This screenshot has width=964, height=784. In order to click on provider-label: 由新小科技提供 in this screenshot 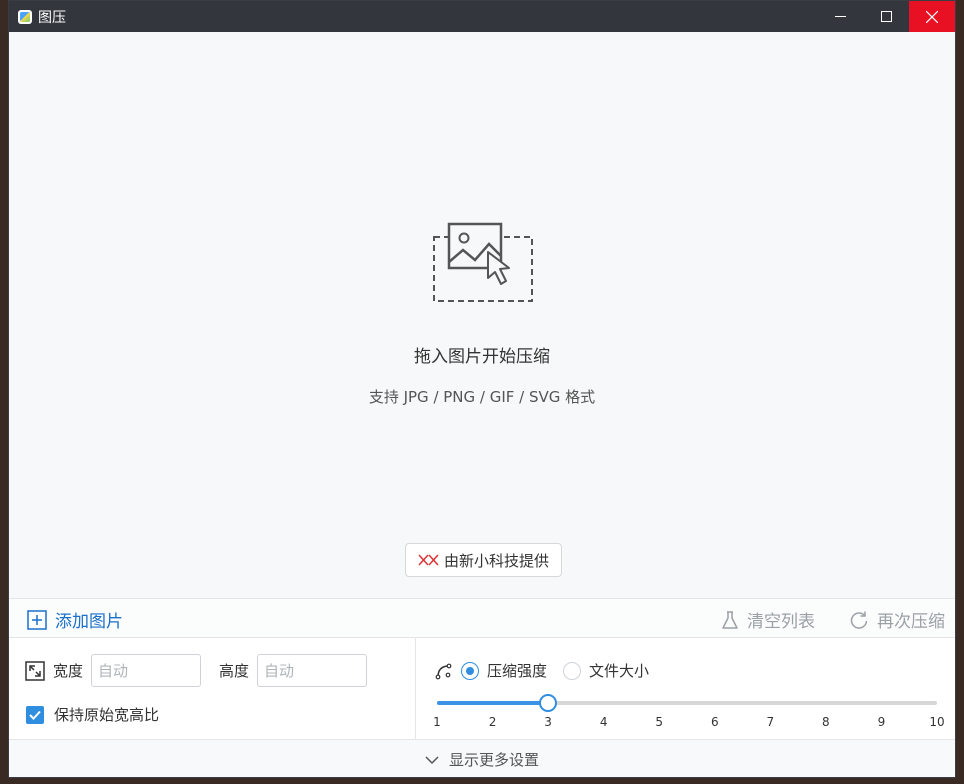, I will do `click(496, 560)`.